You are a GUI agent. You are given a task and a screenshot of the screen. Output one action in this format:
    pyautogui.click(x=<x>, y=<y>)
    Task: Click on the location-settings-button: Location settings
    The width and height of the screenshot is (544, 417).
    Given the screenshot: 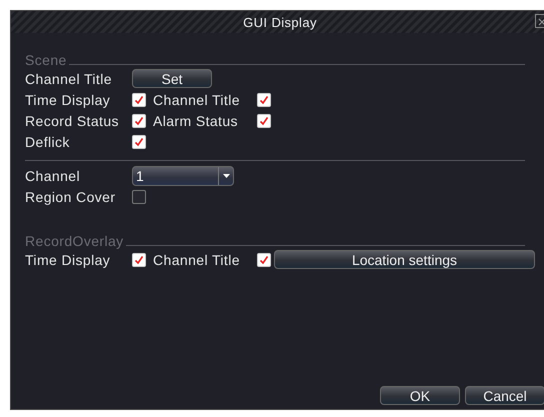 What is the action you would take?
    pyautogui.click(x=404, y=259)
    